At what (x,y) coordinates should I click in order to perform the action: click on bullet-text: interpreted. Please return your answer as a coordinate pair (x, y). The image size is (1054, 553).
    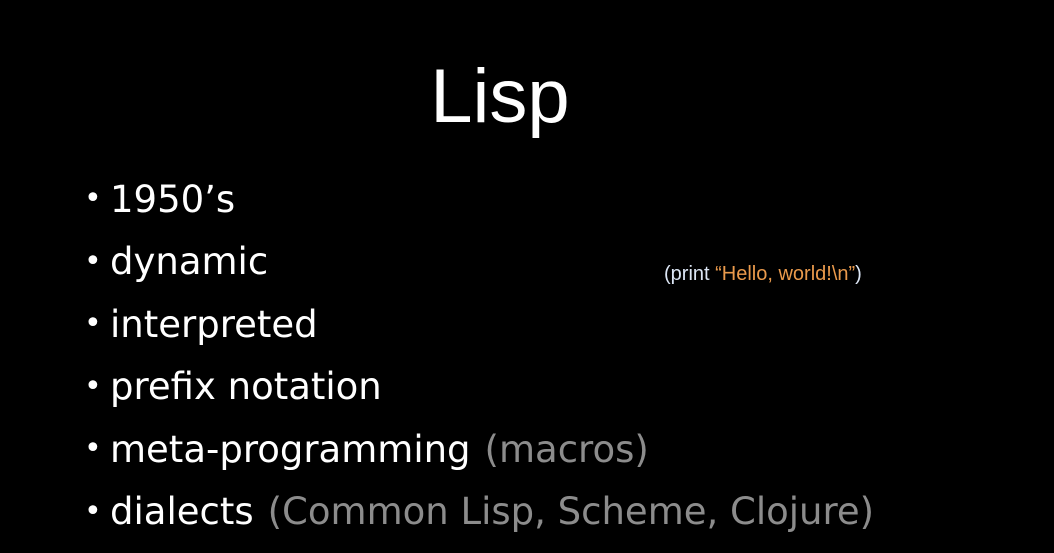
    Looking at the image, I should click on (214, 324).